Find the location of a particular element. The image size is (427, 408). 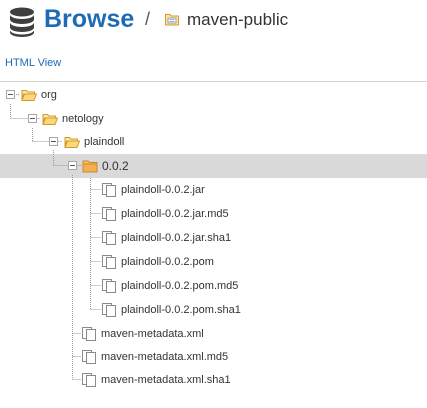

tree-node-label: maven-metadata.xml is located at coordinates (152, 334).